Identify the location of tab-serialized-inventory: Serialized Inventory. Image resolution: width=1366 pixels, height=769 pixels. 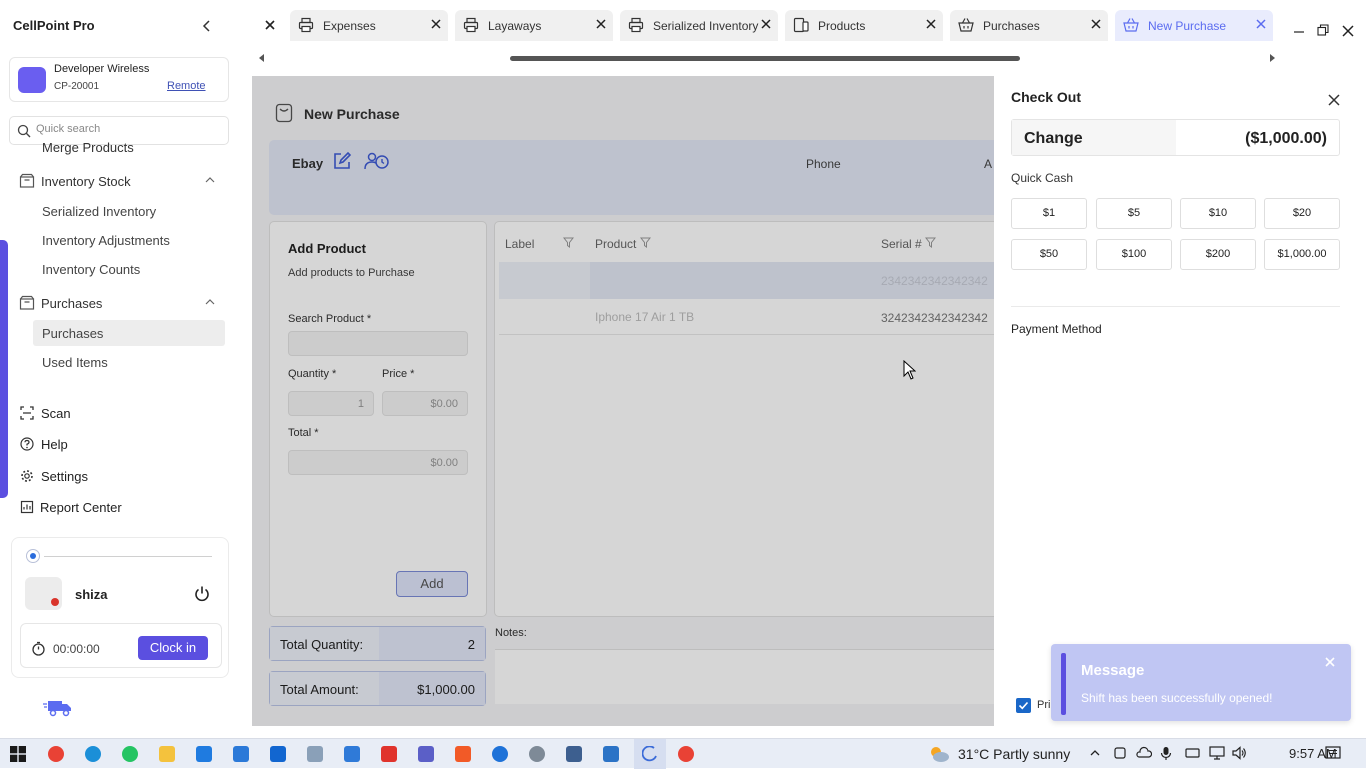
(699, 25).